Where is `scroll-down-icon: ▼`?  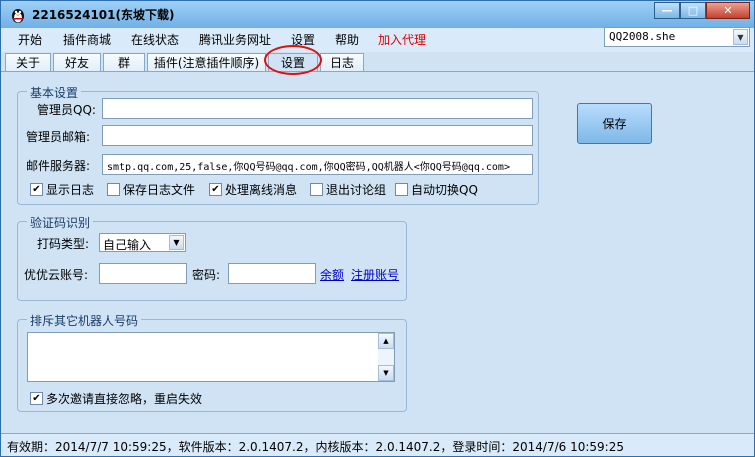 scroll-down-icon: ▼ is located at coordinates (386, 373).